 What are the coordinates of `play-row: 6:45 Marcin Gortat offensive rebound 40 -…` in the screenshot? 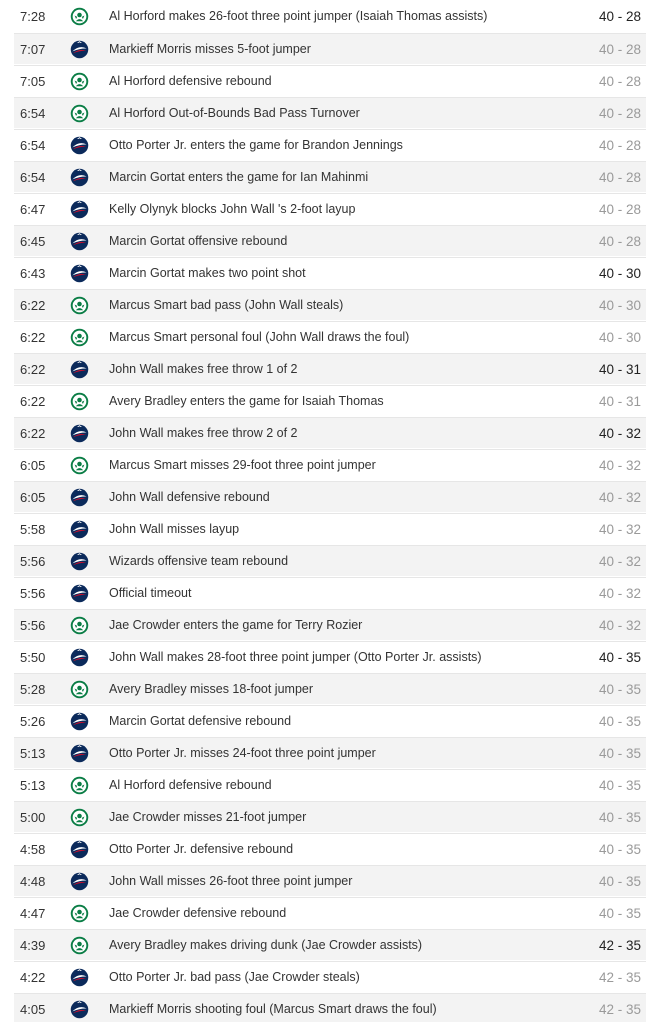 It's located at (330, 240).